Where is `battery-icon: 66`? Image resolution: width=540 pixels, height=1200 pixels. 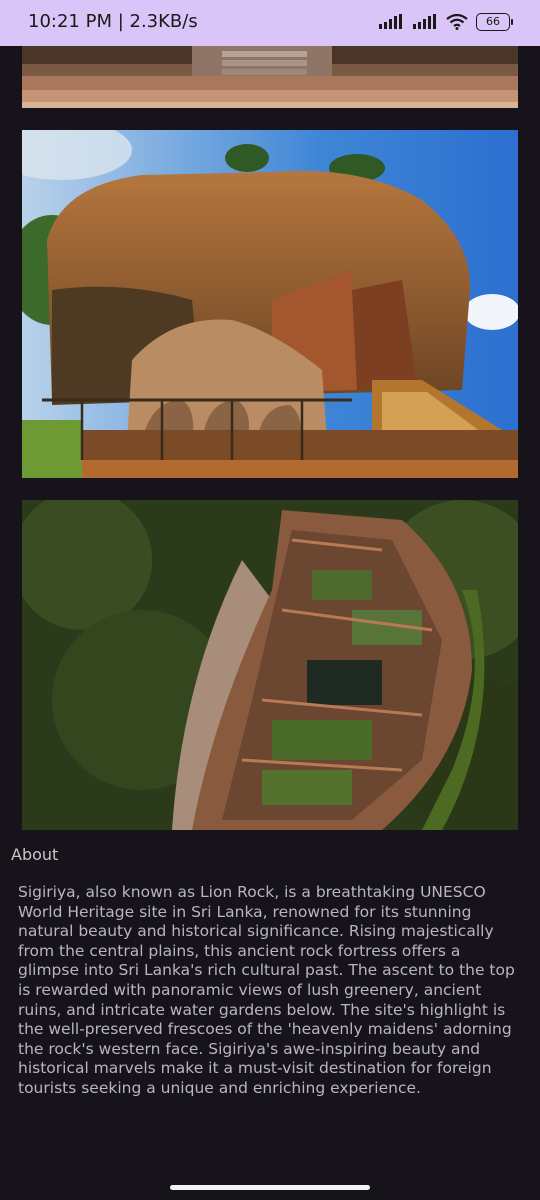
battery-icon: 66 is located at coordinates (494, 22).